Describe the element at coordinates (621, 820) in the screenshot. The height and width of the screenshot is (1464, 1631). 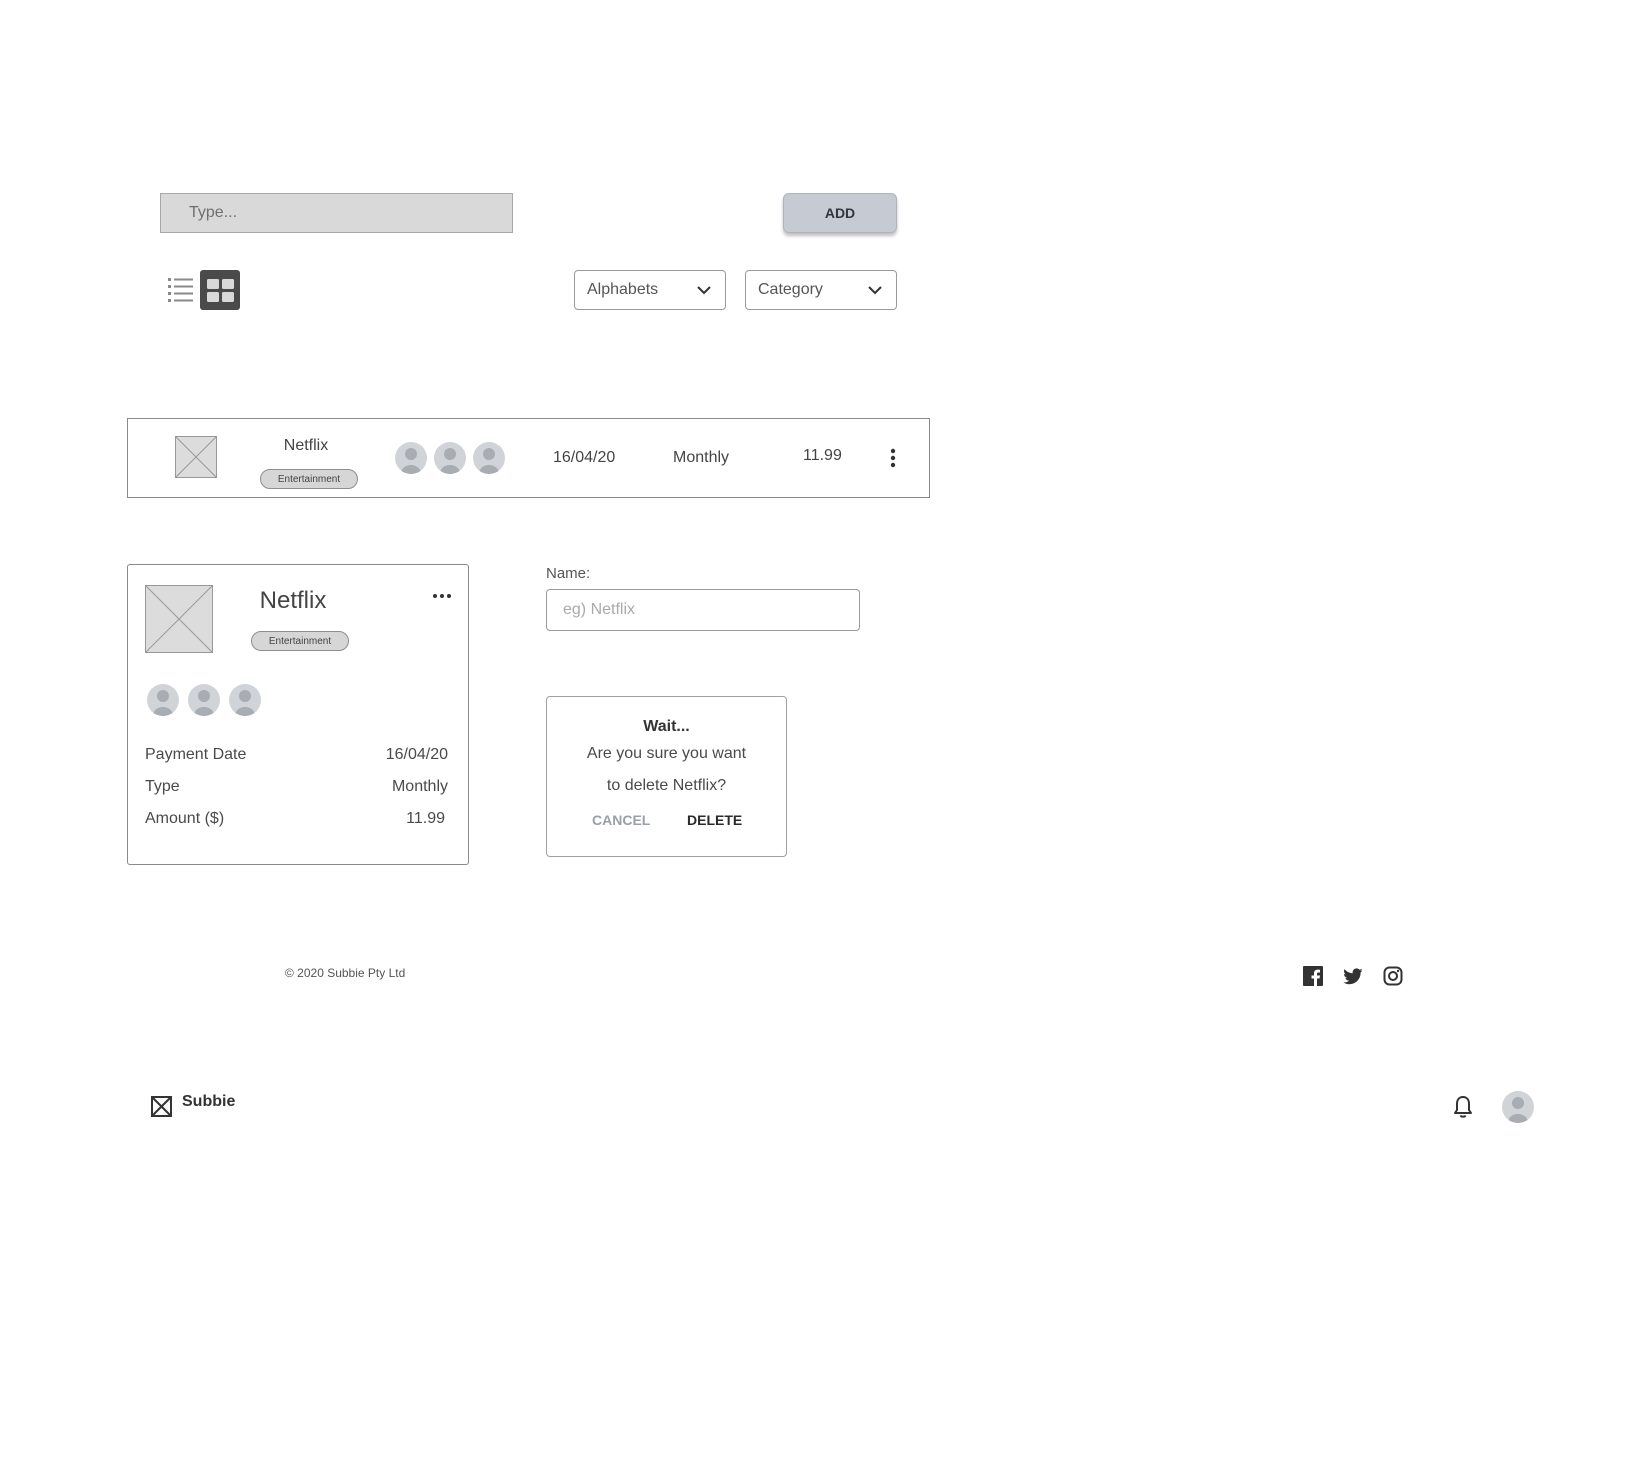
I see `cancel-button: CANCEL` at that location.